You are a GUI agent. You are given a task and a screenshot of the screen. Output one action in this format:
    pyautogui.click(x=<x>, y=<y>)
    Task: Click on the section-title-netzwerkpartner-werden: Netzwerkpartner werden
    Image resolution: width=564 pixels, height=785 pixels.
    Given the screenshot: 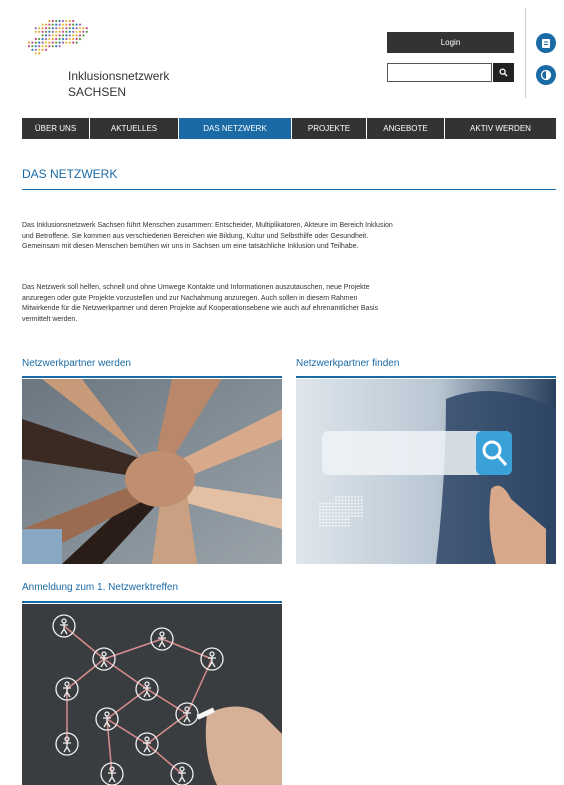 What is the action you would take?
    pyautogui.click(x=76, y=363)
    